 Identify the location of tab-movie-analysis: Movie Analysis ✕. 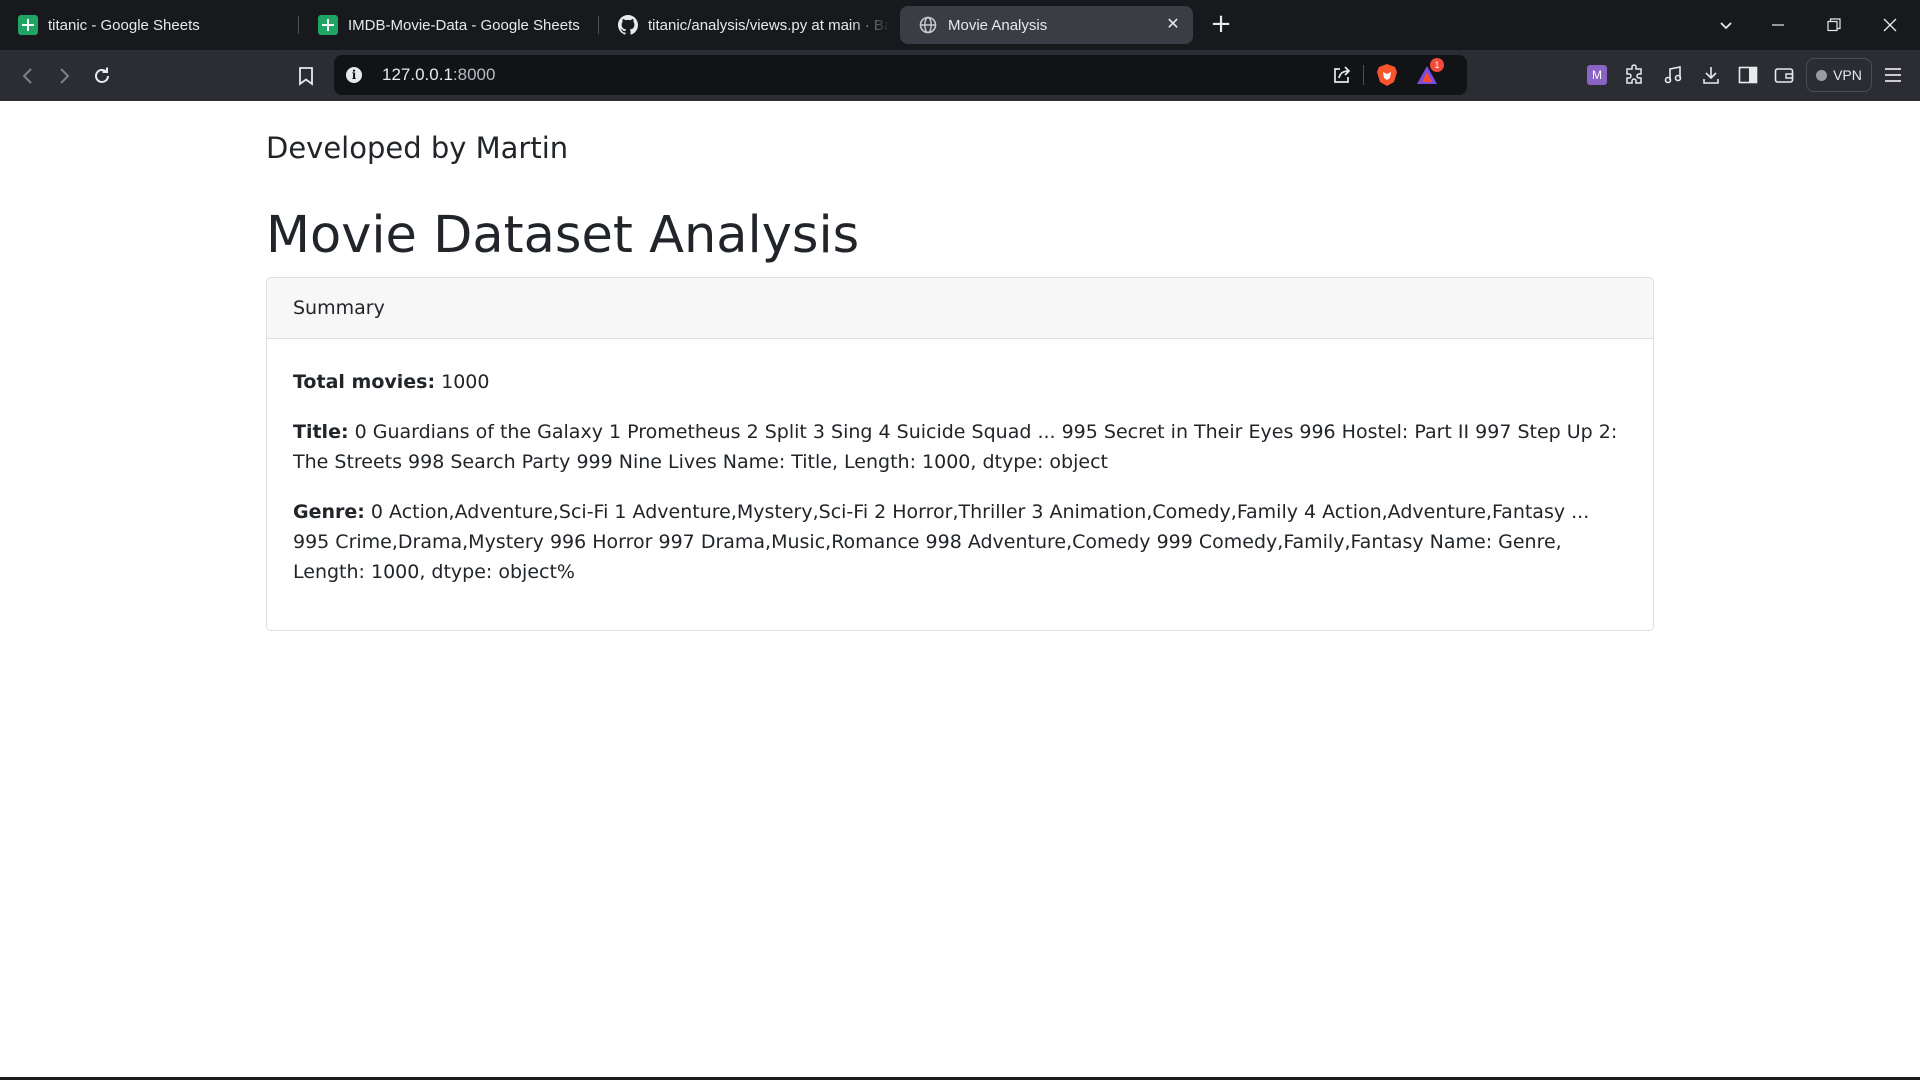
(1046, 25).